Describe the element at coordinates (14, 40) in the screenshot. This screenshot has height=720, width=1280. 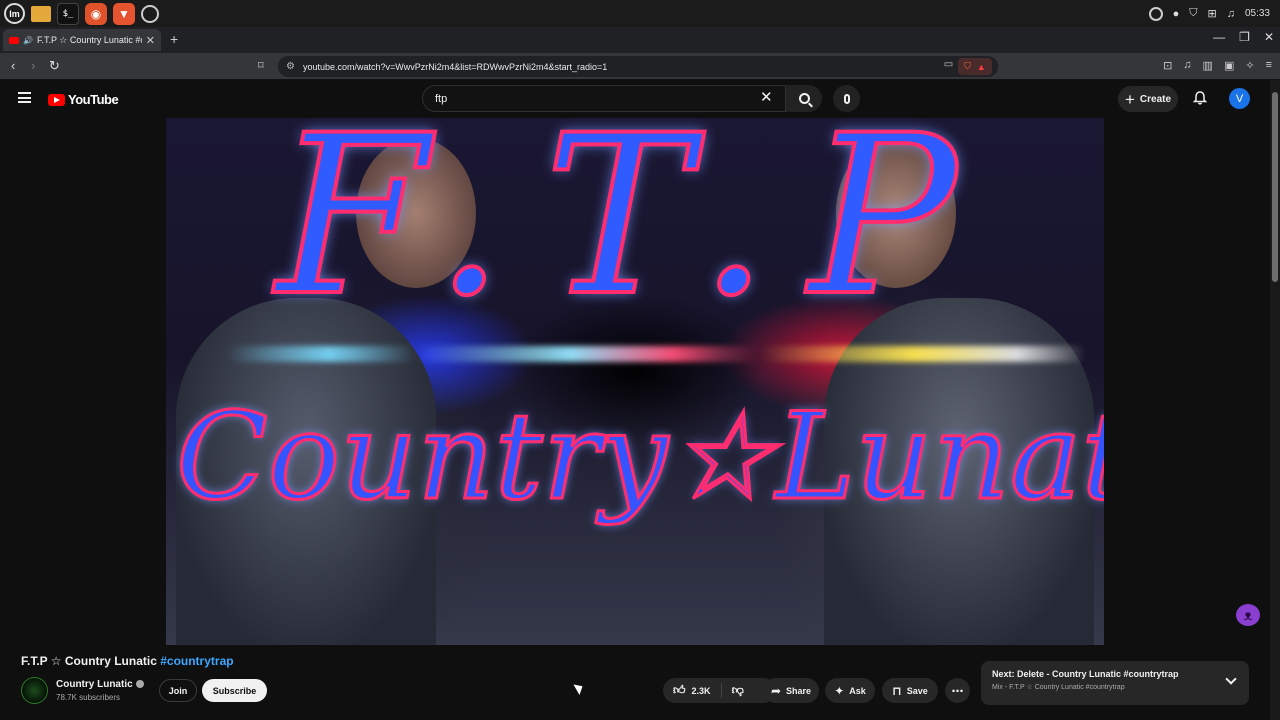
I see `youtube-favicon-icon` at that location.